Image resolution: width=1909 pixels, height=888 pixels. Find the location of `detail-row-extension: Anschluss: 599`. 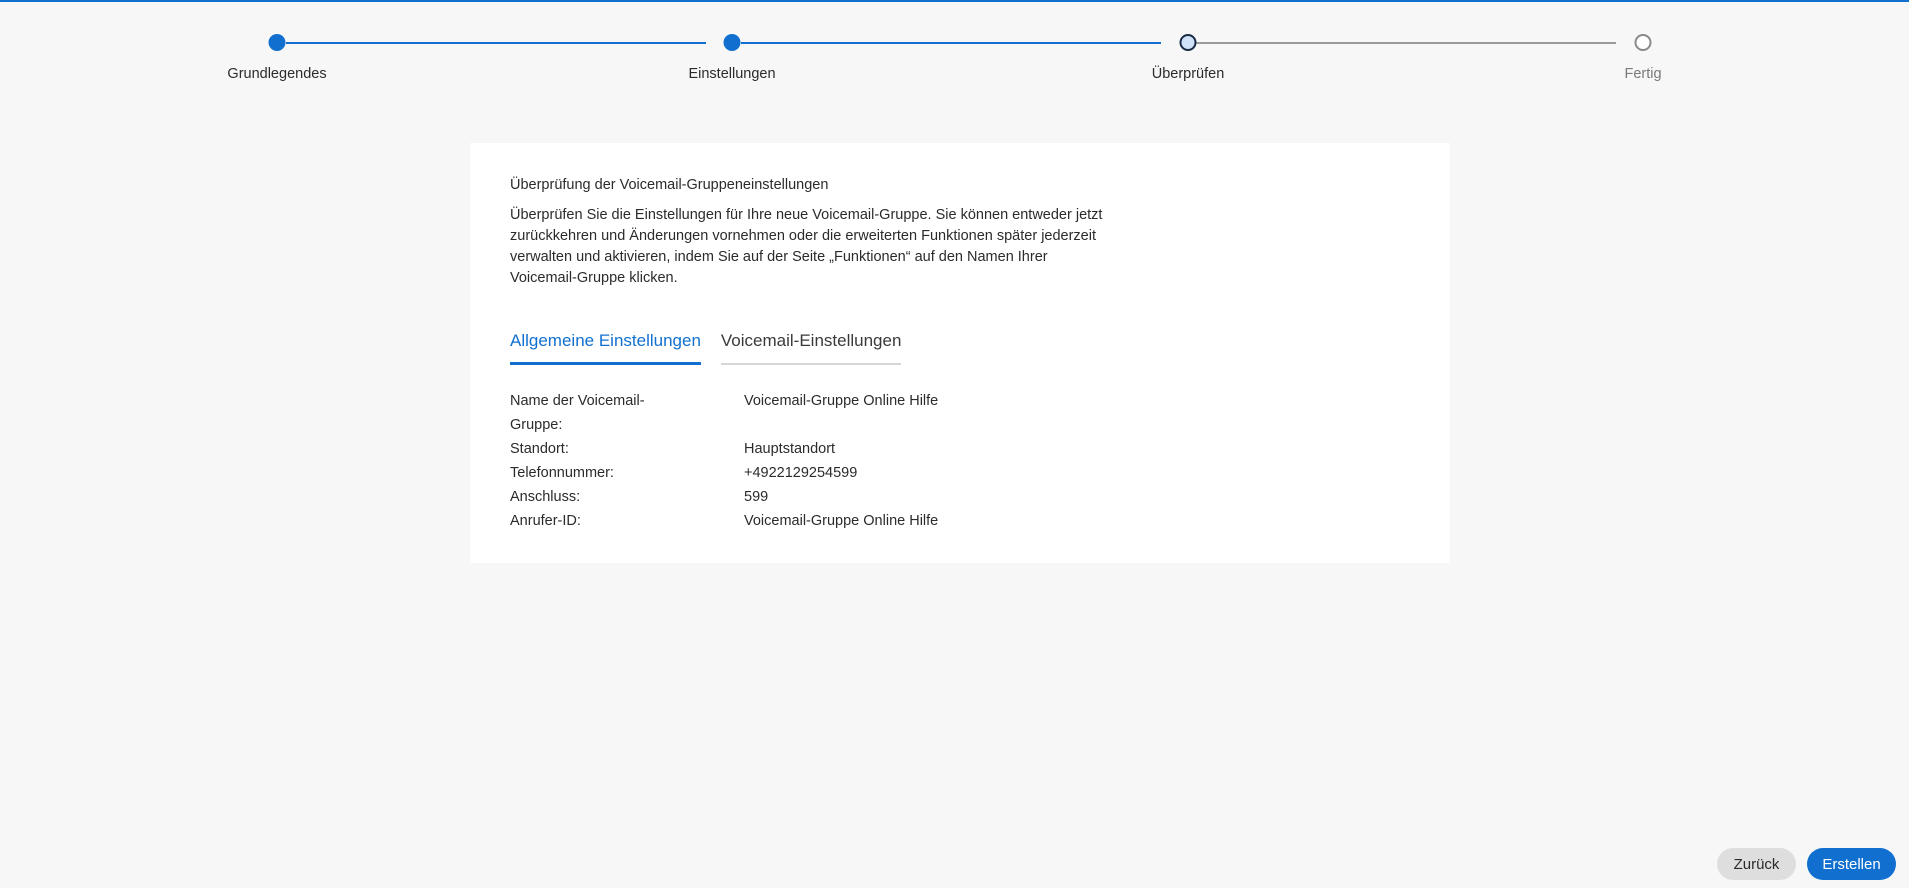

detail-row-extension: Anschluss: 599 is located at coordinates (724, 497).